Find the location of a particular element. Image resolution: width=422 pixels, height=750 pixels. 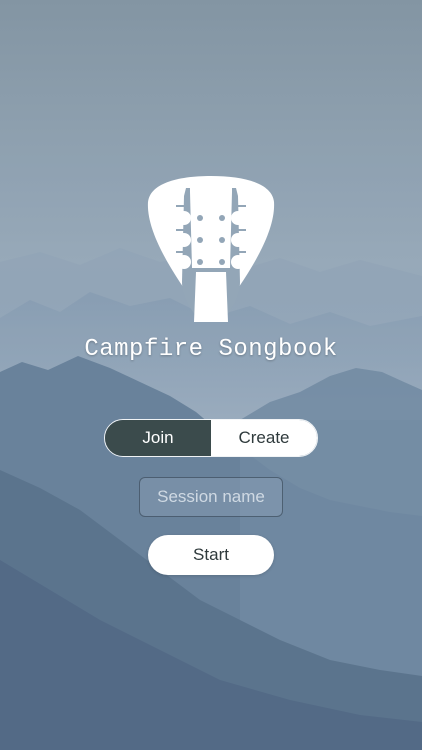

app-title: Campfire Songbook is located at coordinates (211, 349).